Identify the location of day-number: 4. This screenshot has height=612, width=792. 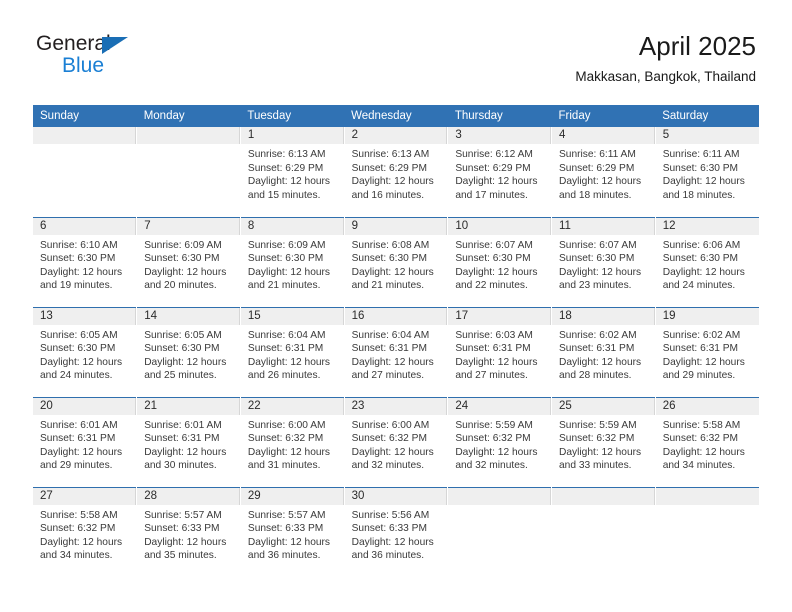
(603, 135).